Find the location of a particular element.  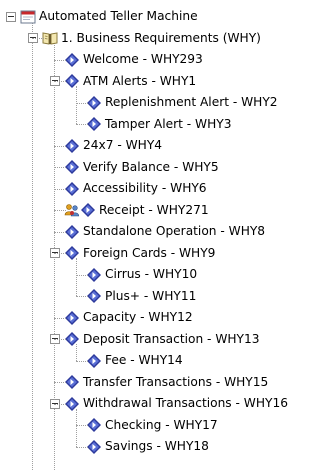

tree-node-label: Checking - WHY17 is located at coordinates (161, 424).